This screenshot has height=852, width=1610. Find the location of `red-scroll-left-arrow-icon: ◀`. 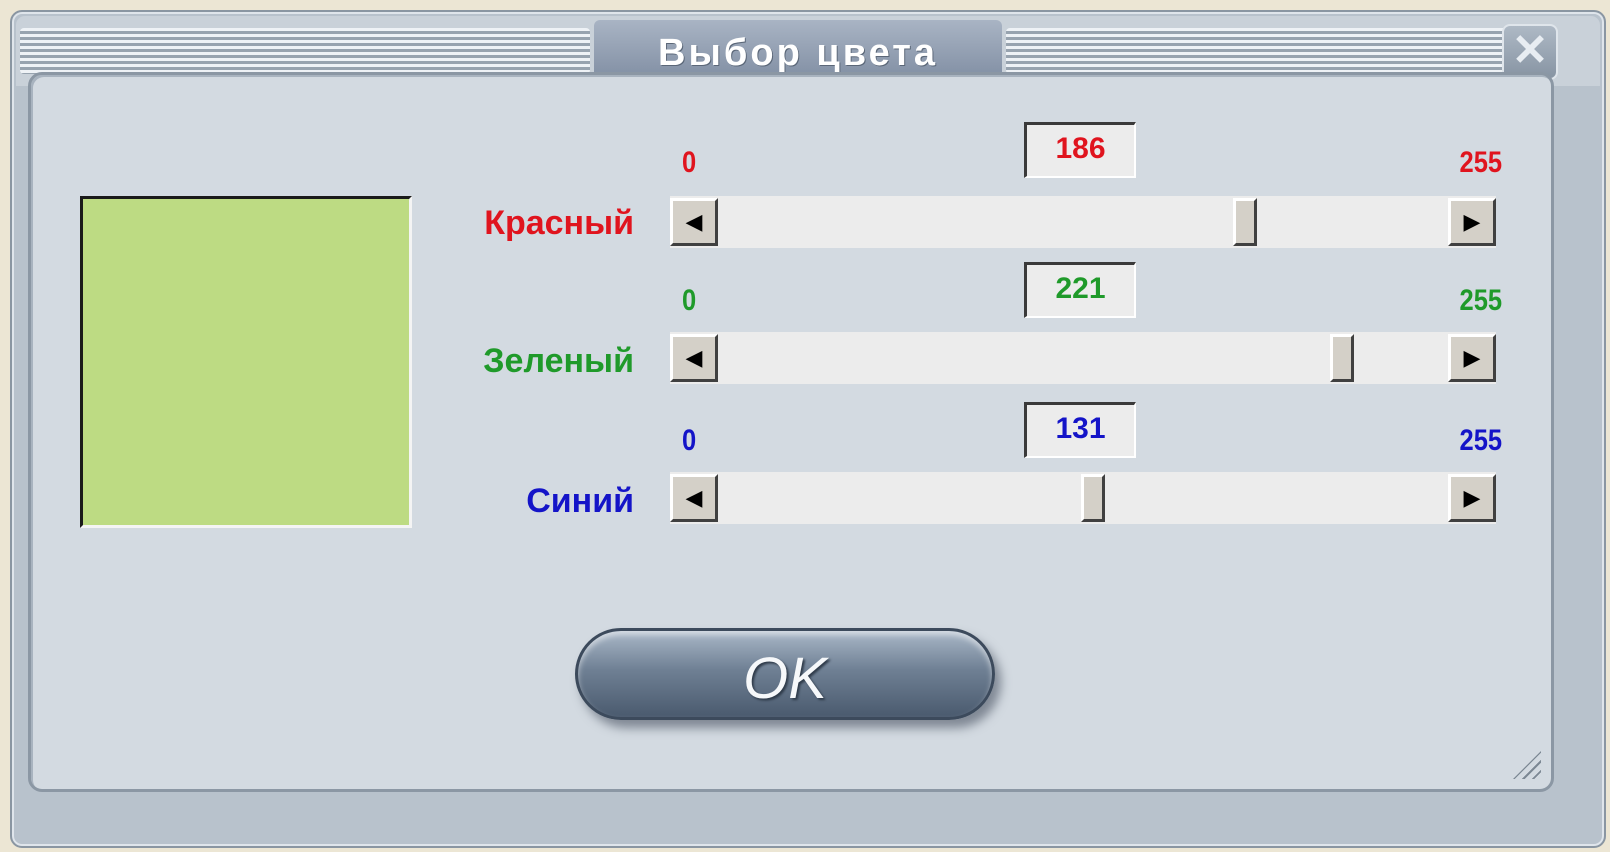

red-scroll-left-arrow-icon: ◀ is located at coordinates (694, 222).